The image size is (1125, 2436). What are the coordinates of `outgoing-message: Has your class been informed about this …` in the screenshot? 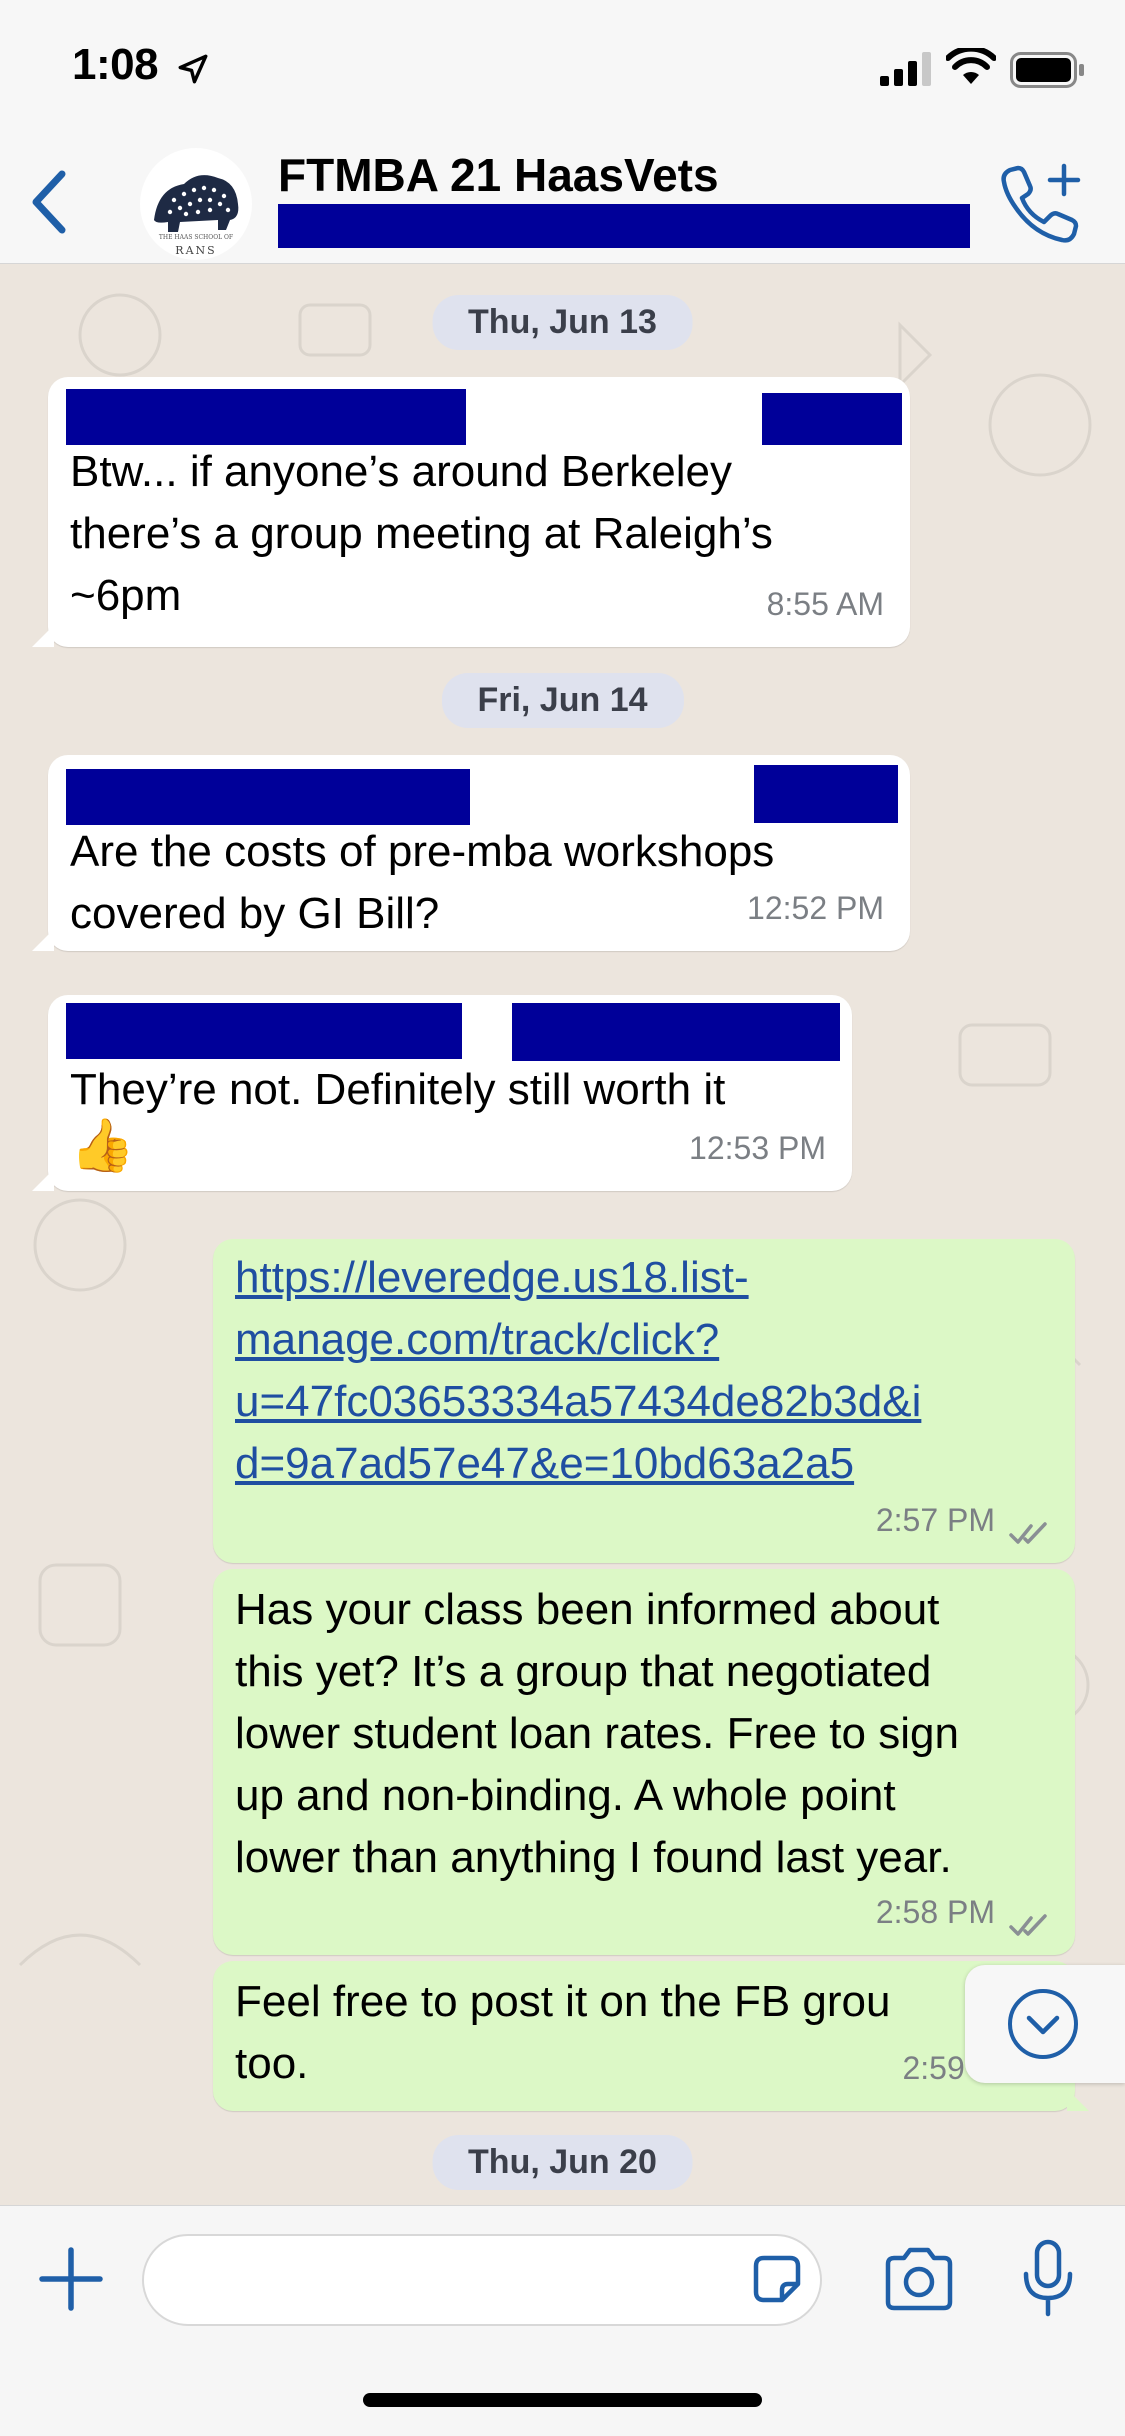 It's located at (644, 1762).